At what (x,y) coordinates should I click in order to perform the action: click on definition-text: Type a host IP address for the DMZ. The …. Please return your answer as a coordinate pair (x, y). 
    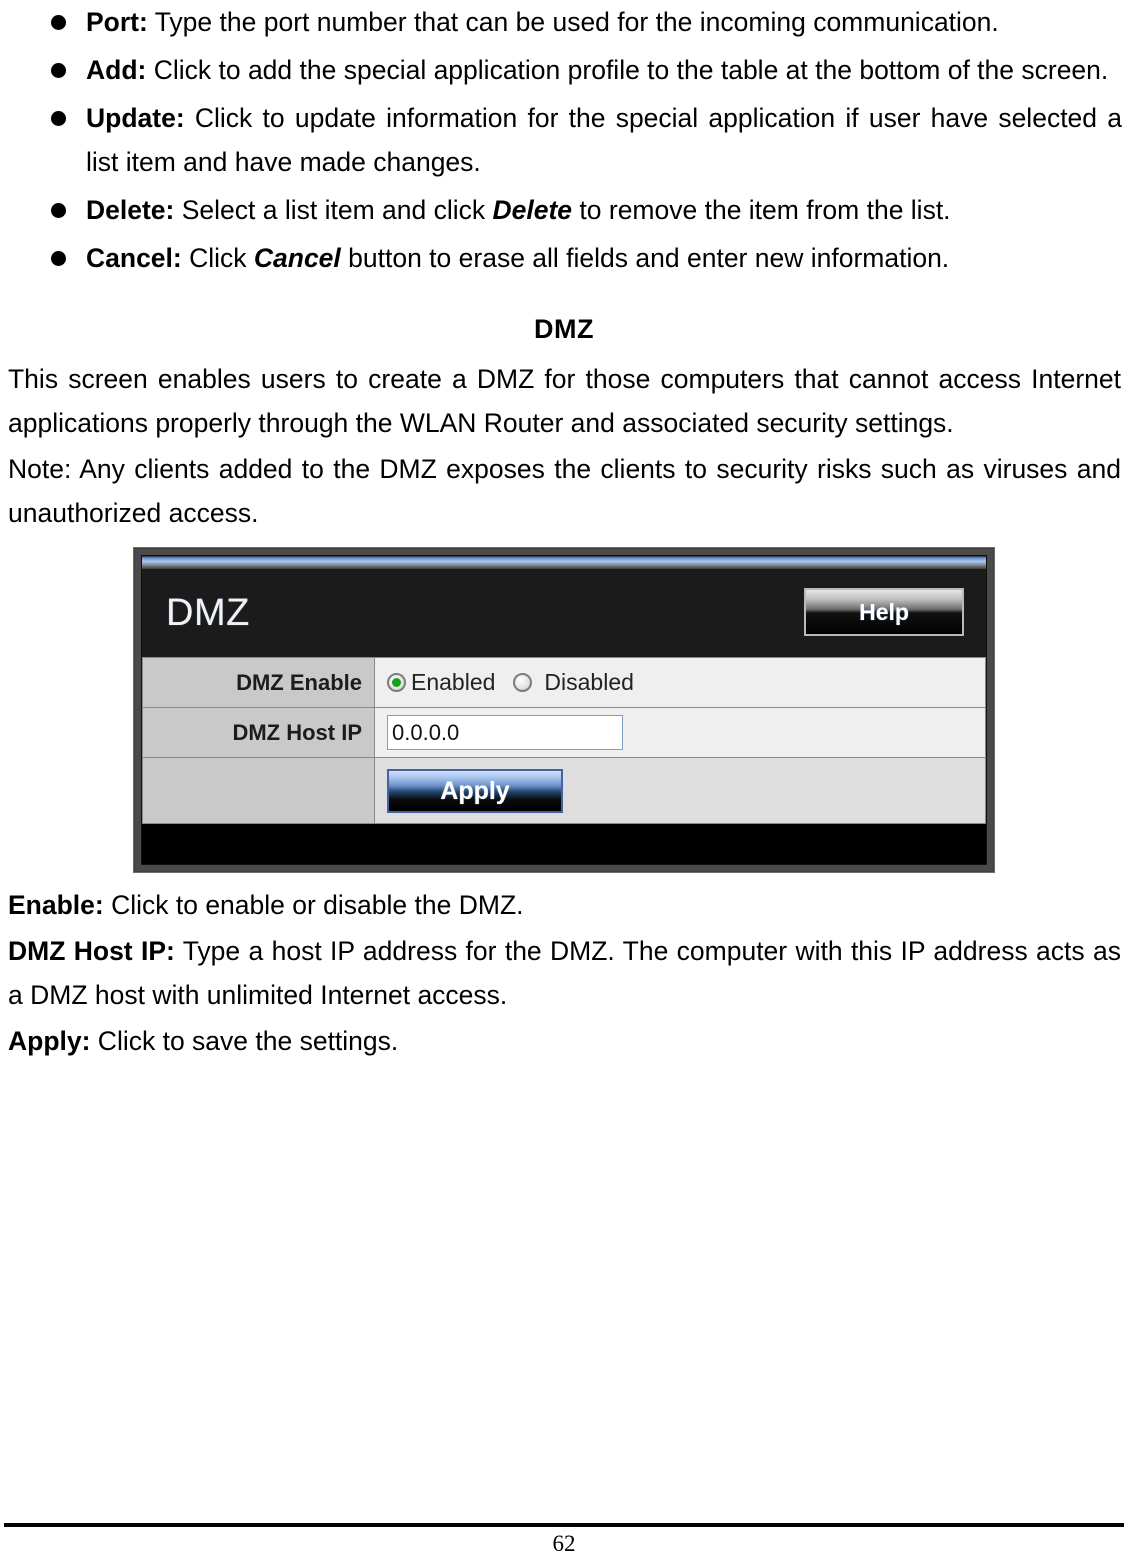
    Looking at the image, I should click on (564, 973).